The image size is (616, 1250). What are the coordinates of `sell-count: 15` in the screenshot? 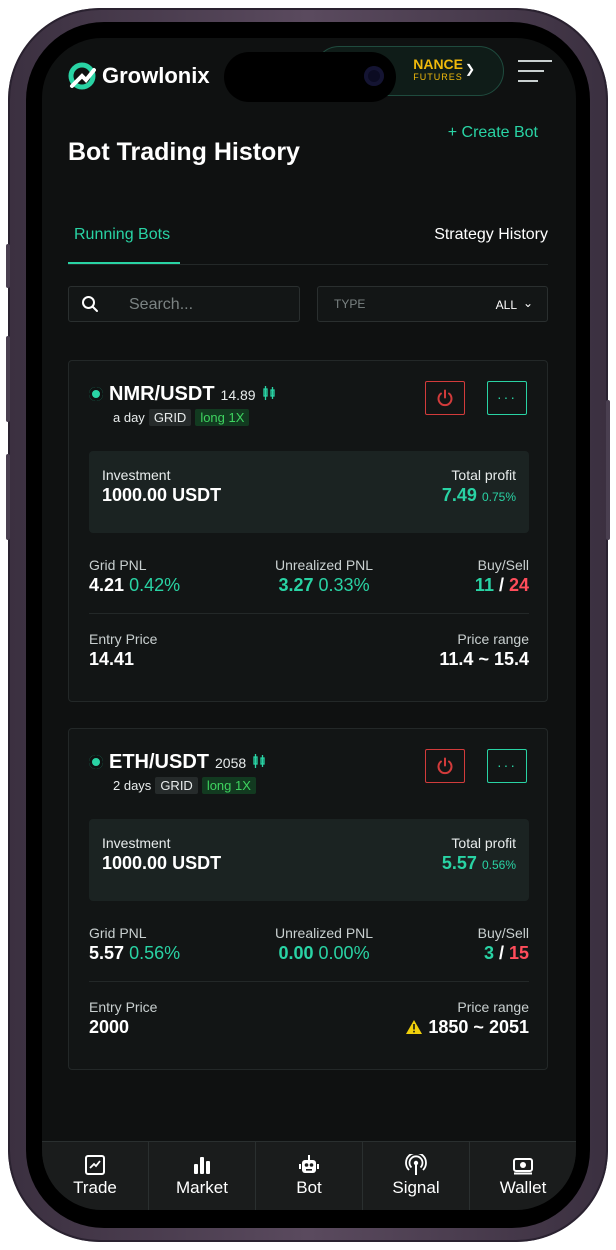 It's located at (518, 953).